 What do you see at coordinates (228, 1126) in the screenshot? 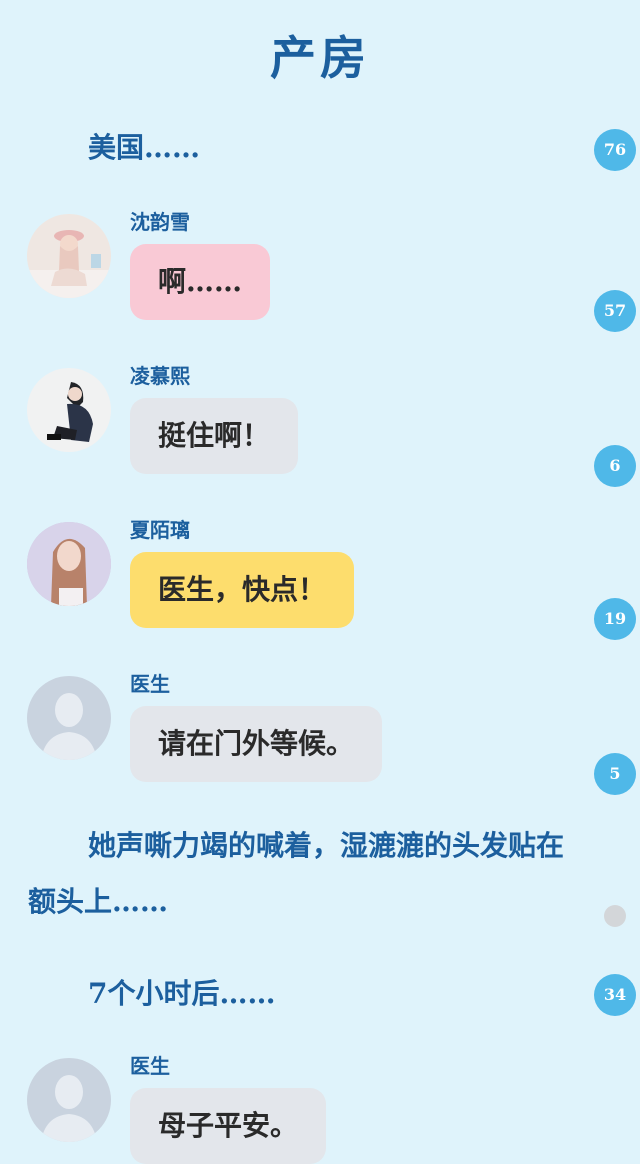
I see `message-bubble: 母子平安。` at bounding box center [228, 1126].